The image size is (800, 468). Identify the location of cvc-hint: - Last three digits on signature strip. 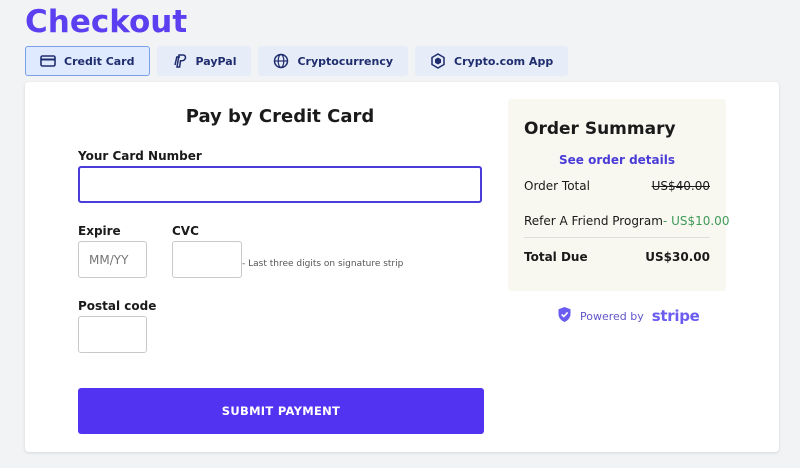
(323, 264).